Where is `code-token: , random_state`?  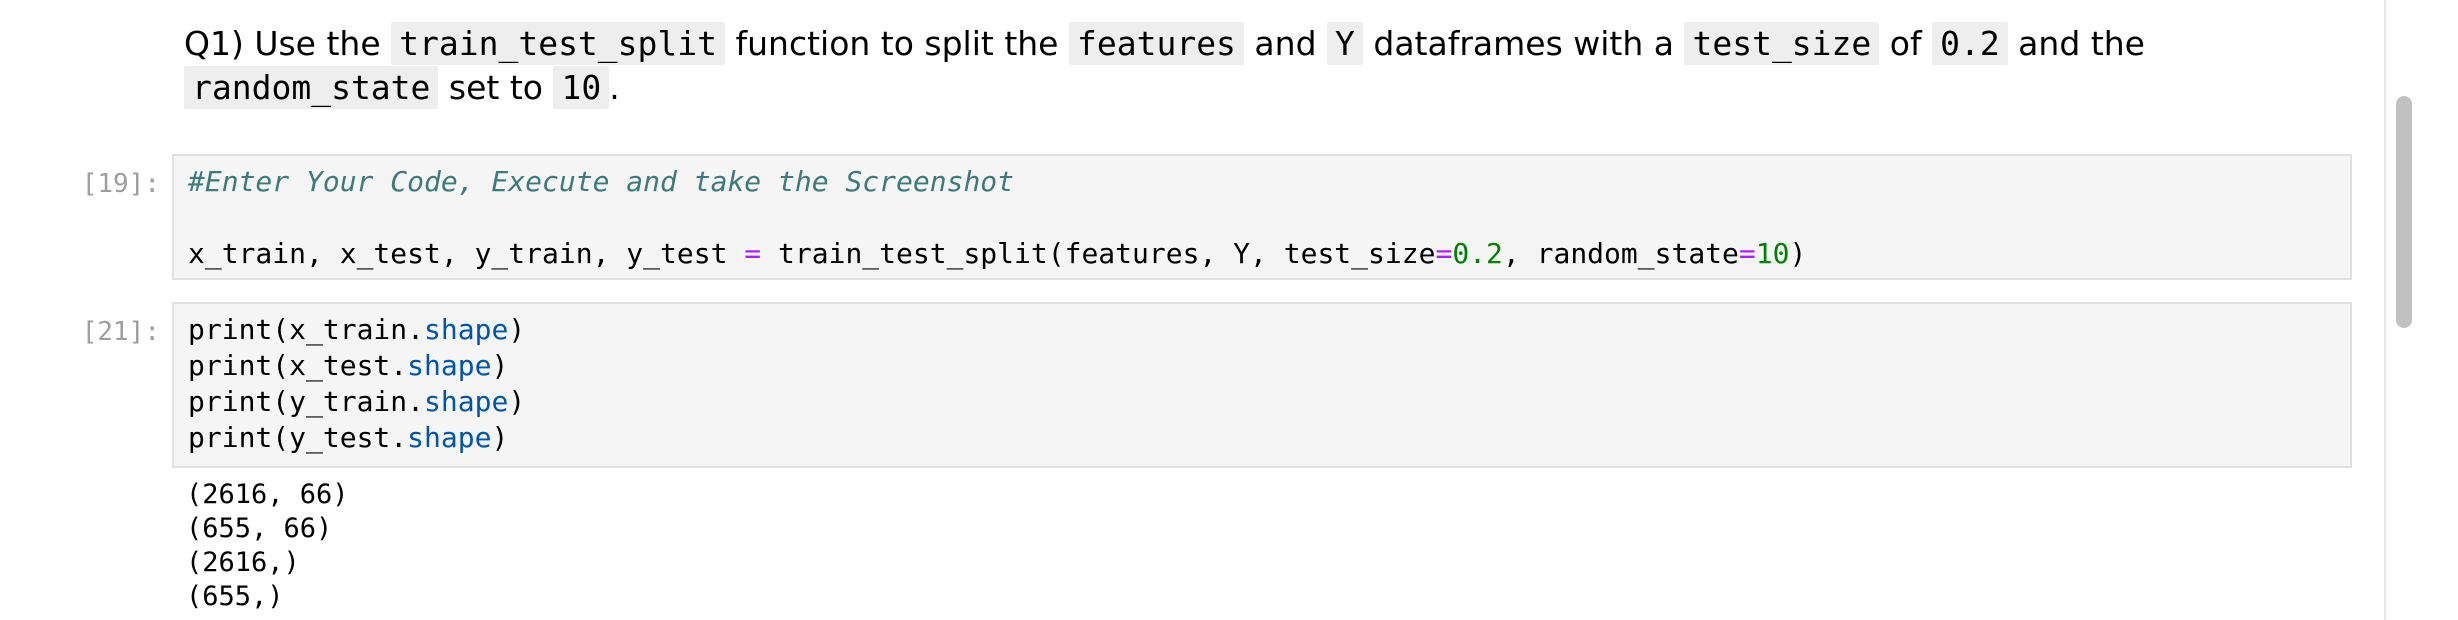
code-token: , random_state is located at coordinates (1620, 253).